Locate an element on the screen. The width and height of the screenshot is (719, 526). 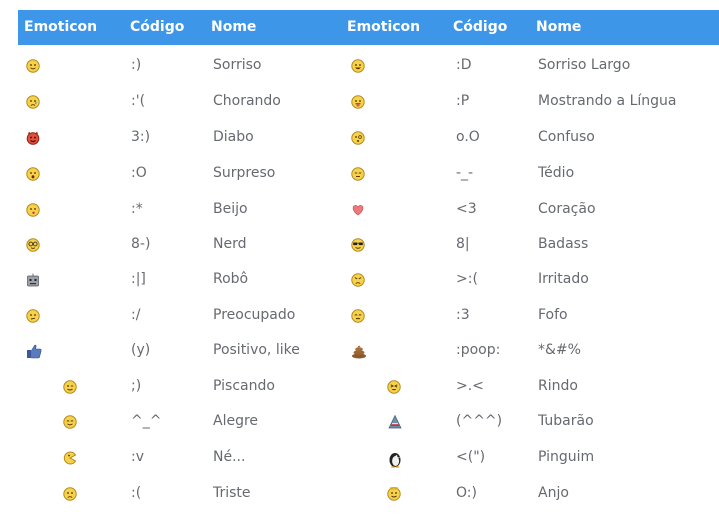
emoticon-name: Piscando is located at coordinates (244, 386).